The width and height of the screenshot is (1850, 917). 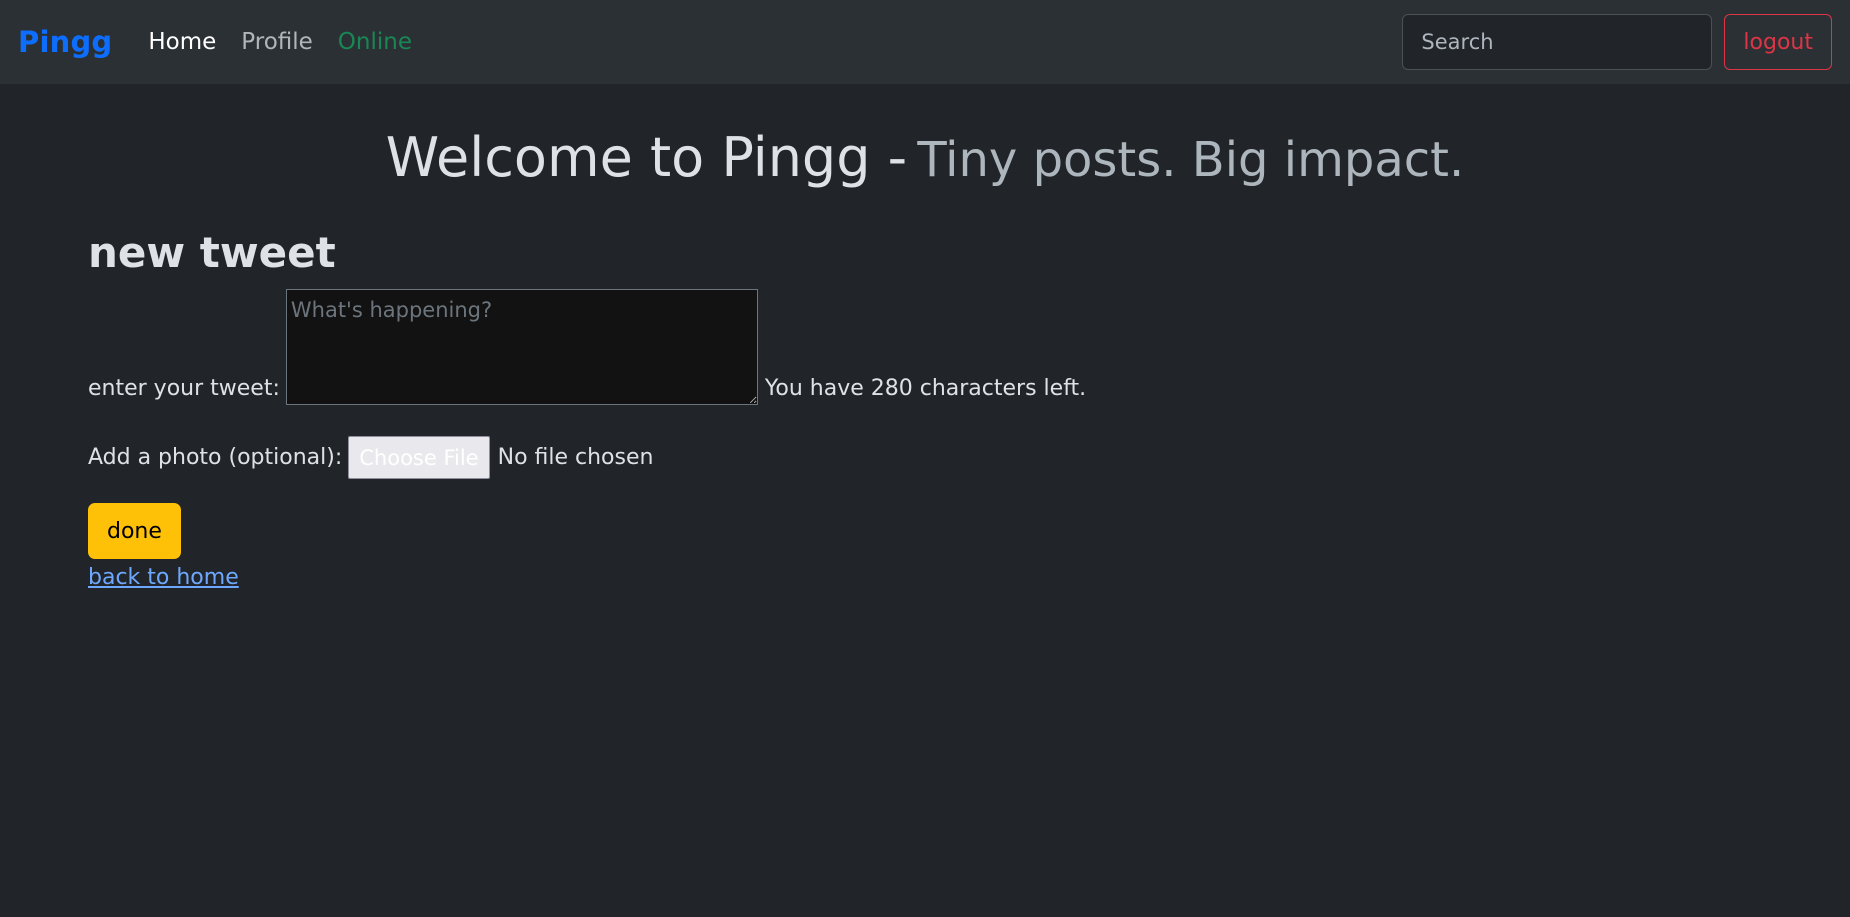 I want to click on photo-label: Add a photo (optional):, so click(x=215, y=457).